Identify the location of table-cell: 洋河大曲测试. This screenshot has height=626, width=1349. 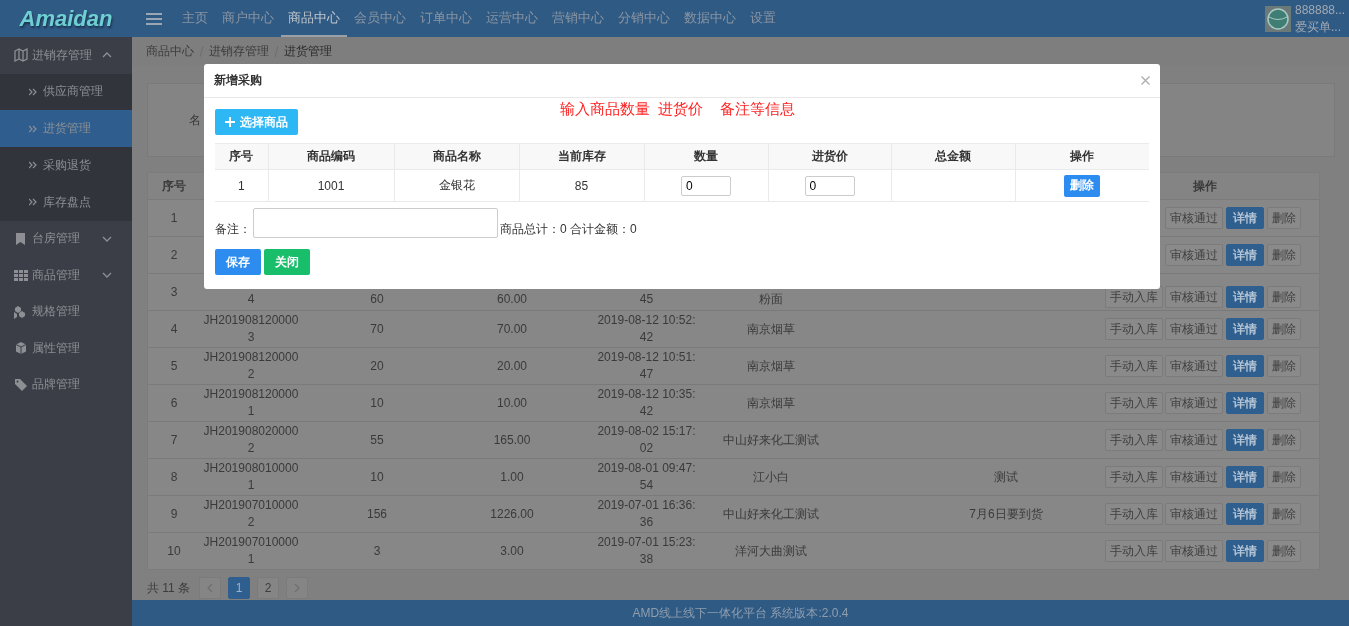
(771, 551).